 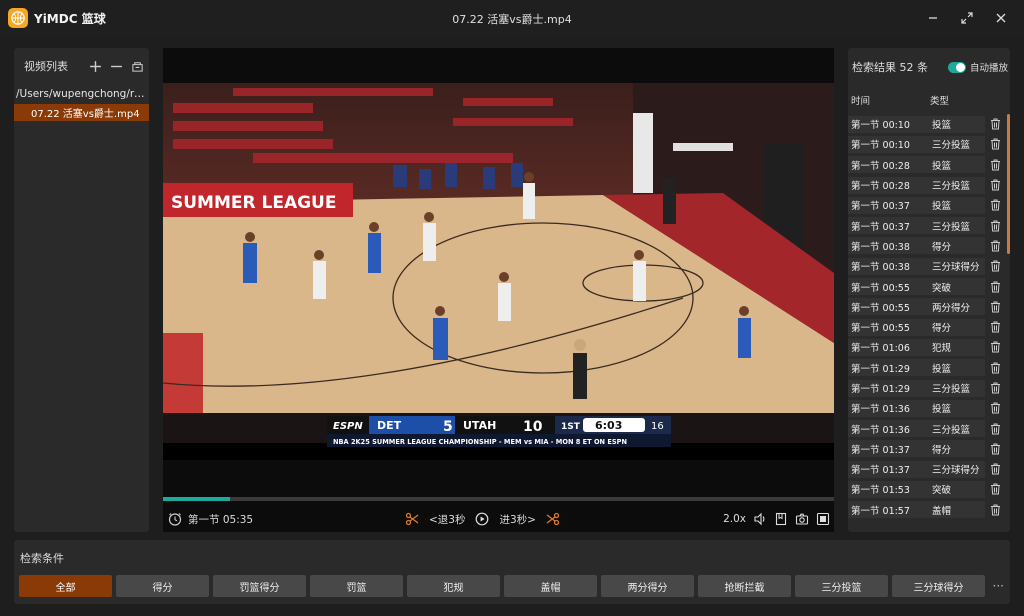 What do you see at coordinates (389, 425) in the screenshot?
I see `home-team: DET` at bounding box center [389, 425].